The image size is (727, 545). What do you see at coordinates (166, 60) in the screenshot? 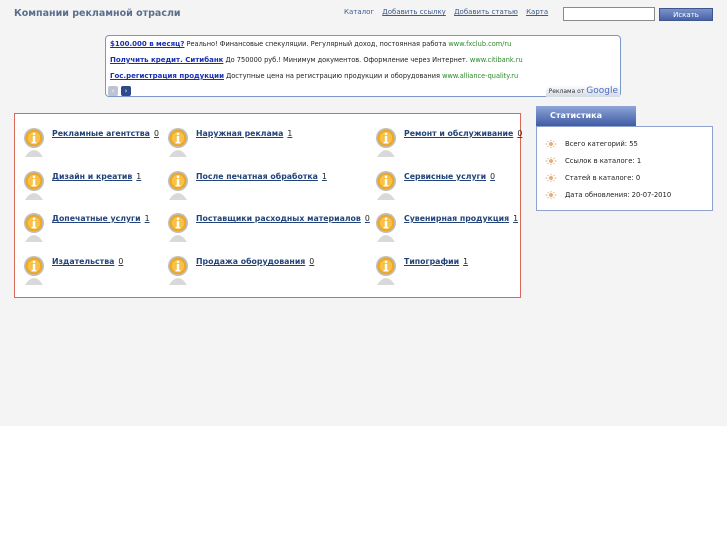
I see `ad-title-link: Получить кредит. Ситибанк` at bounding box center [166, 60].